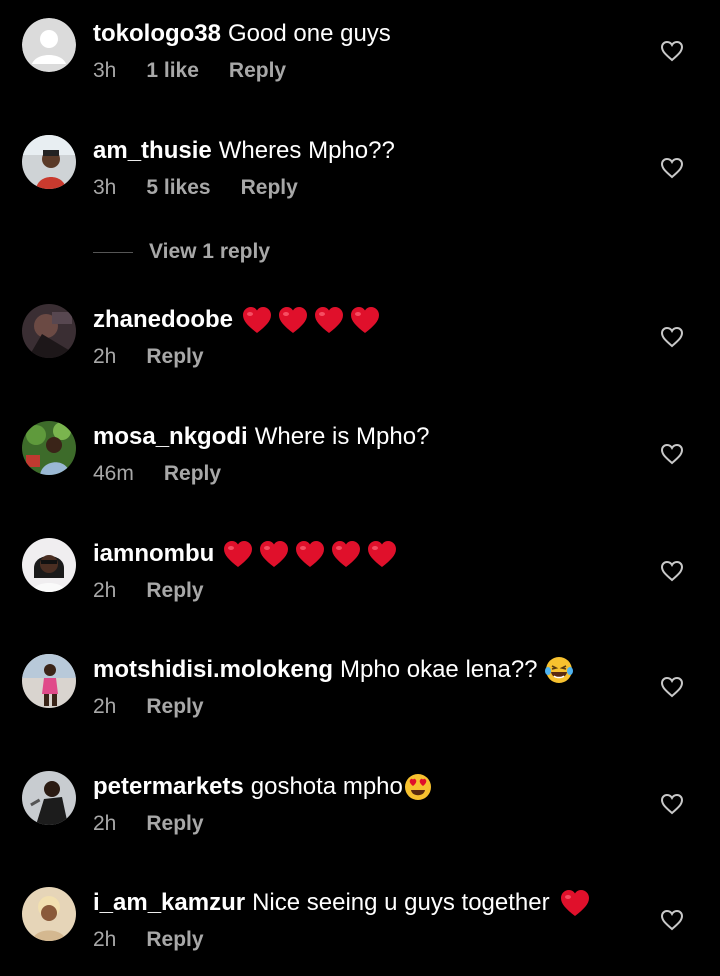 This screenshot has height=976, width=720. I want to click on comment-likes: 5 likes, so click(178, 188).